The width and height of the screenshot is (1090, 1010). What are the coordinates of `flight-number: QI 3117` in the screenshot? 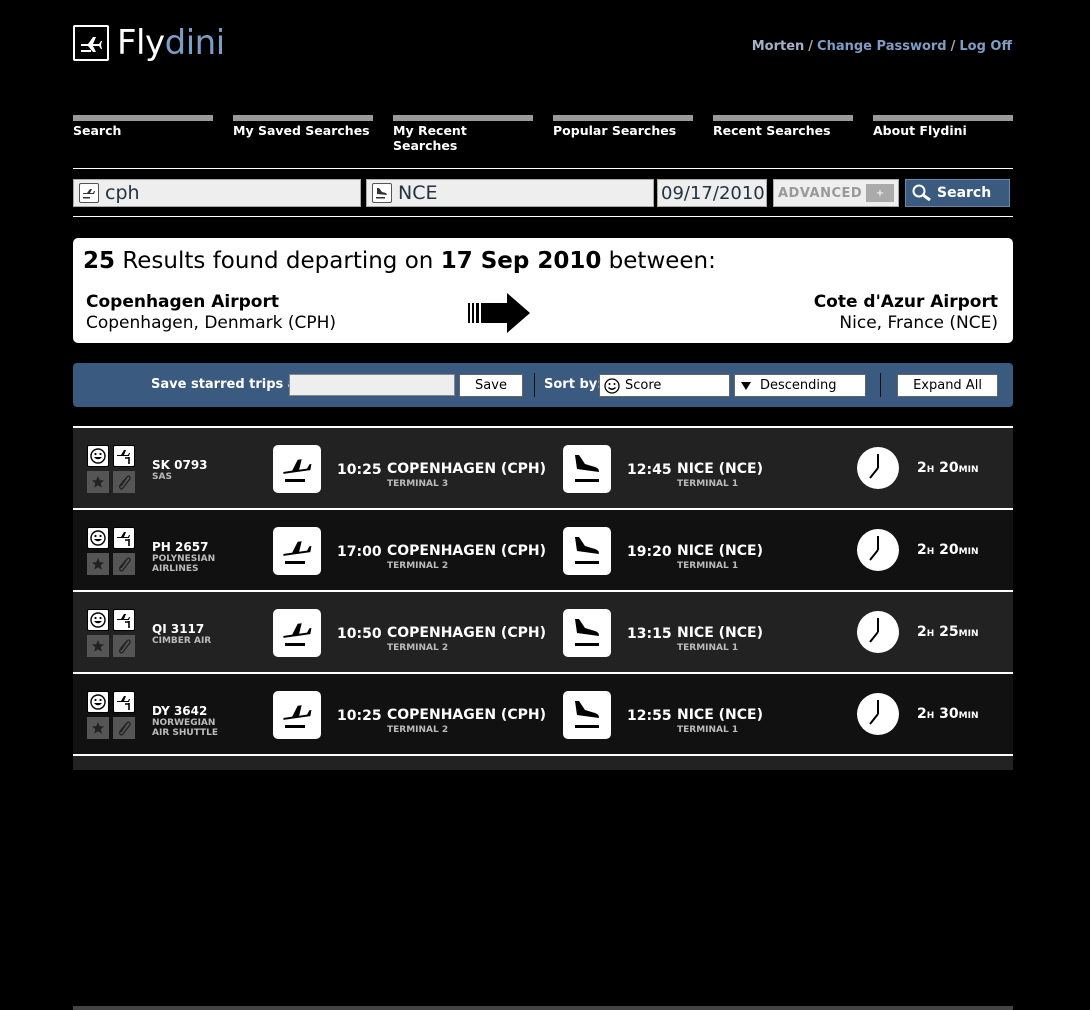 It's located at (178, 629).